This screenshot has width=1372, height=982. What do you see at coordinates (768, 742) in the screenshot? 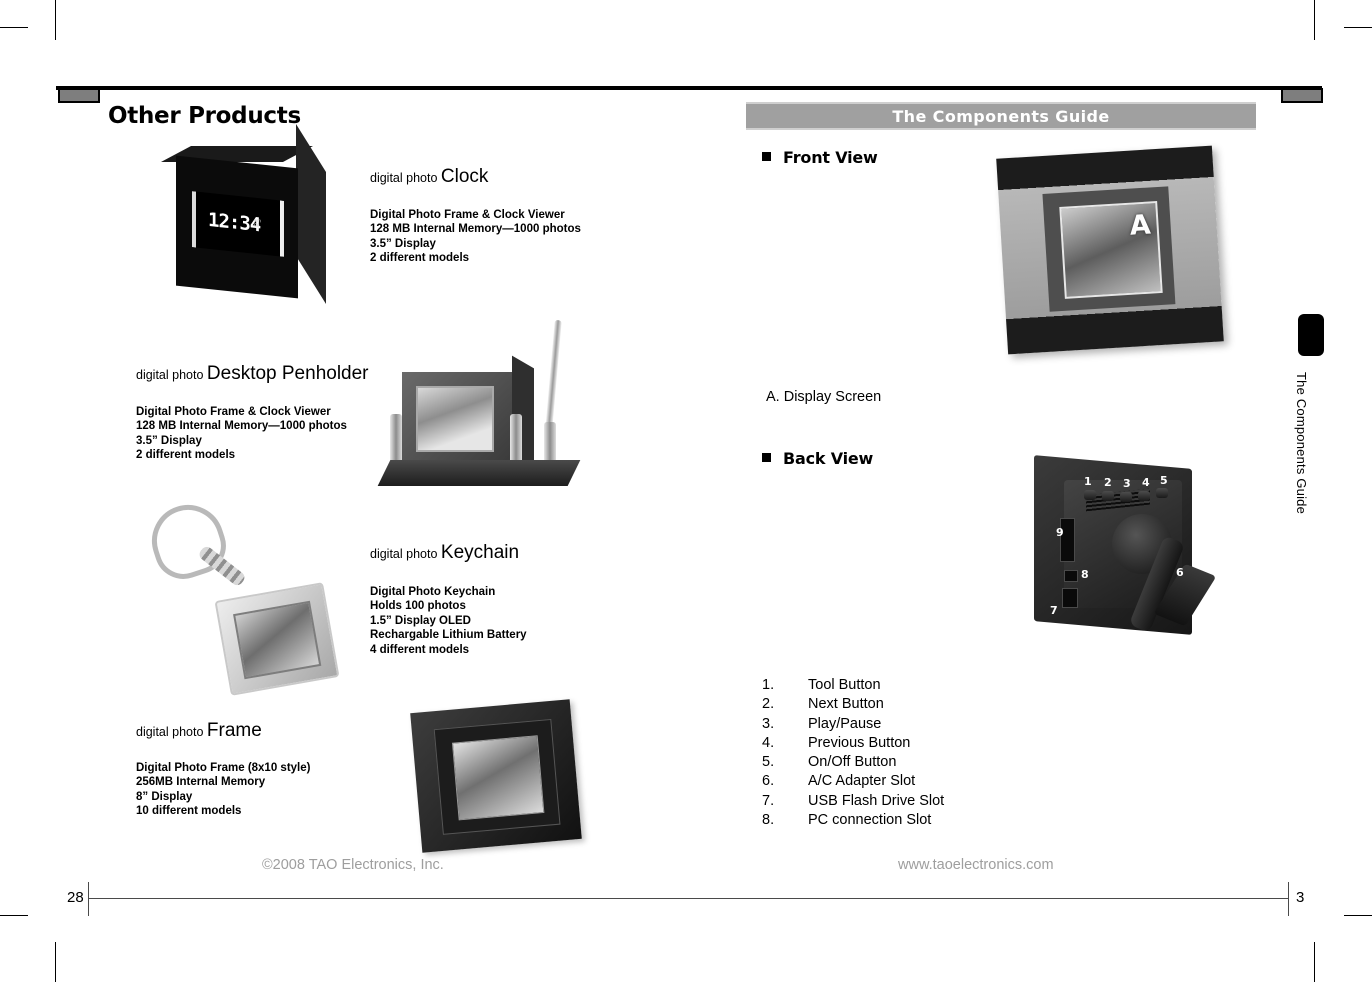
I see `legend-number: 4.` at bounding box center [768, 742].